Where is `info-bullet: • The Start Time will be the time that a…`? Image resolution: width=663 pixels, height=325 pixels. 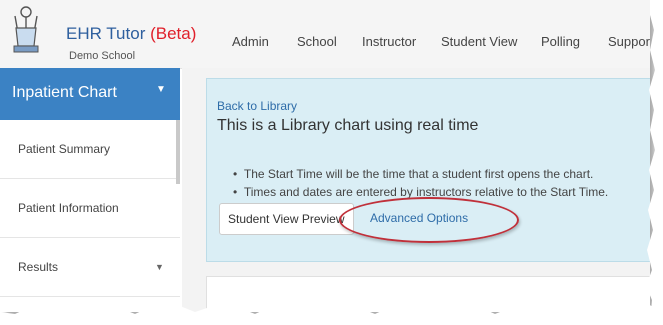
info-bullet: • The Start Time will be the time that a… is located at coordinates (413, 174).